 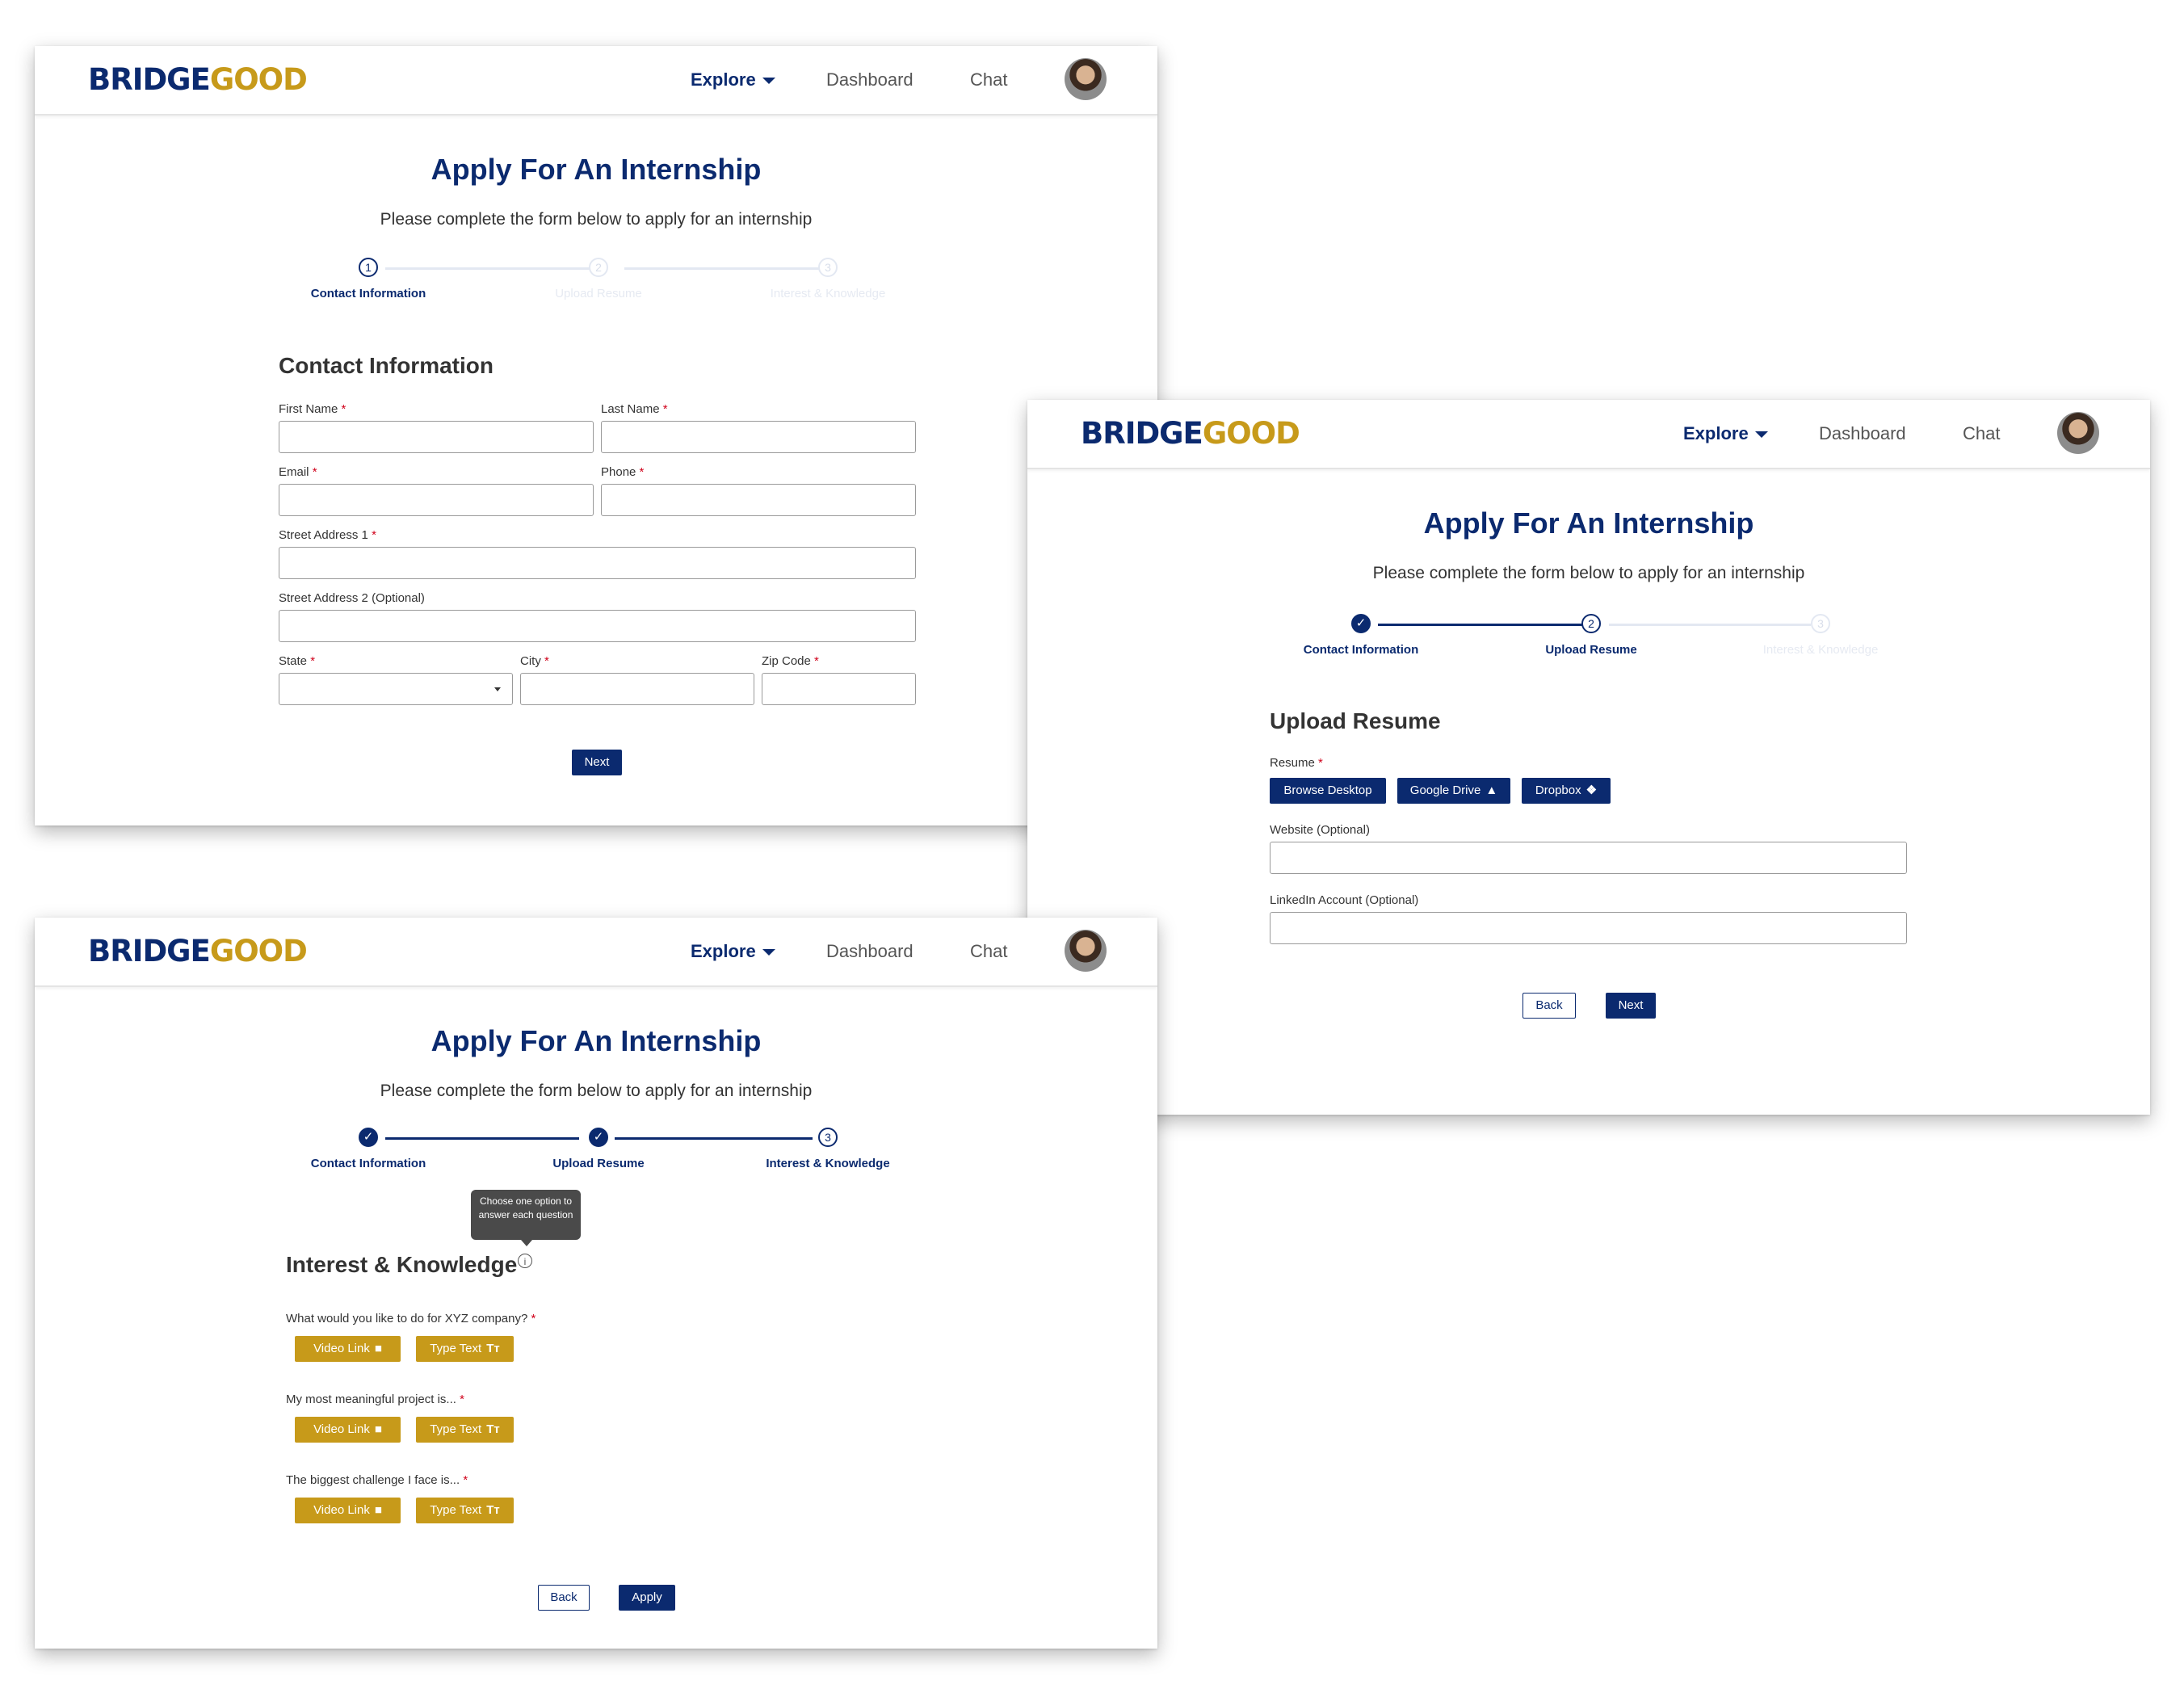 I want to click on phone-label: Phone *, so click(x=623, y=472).